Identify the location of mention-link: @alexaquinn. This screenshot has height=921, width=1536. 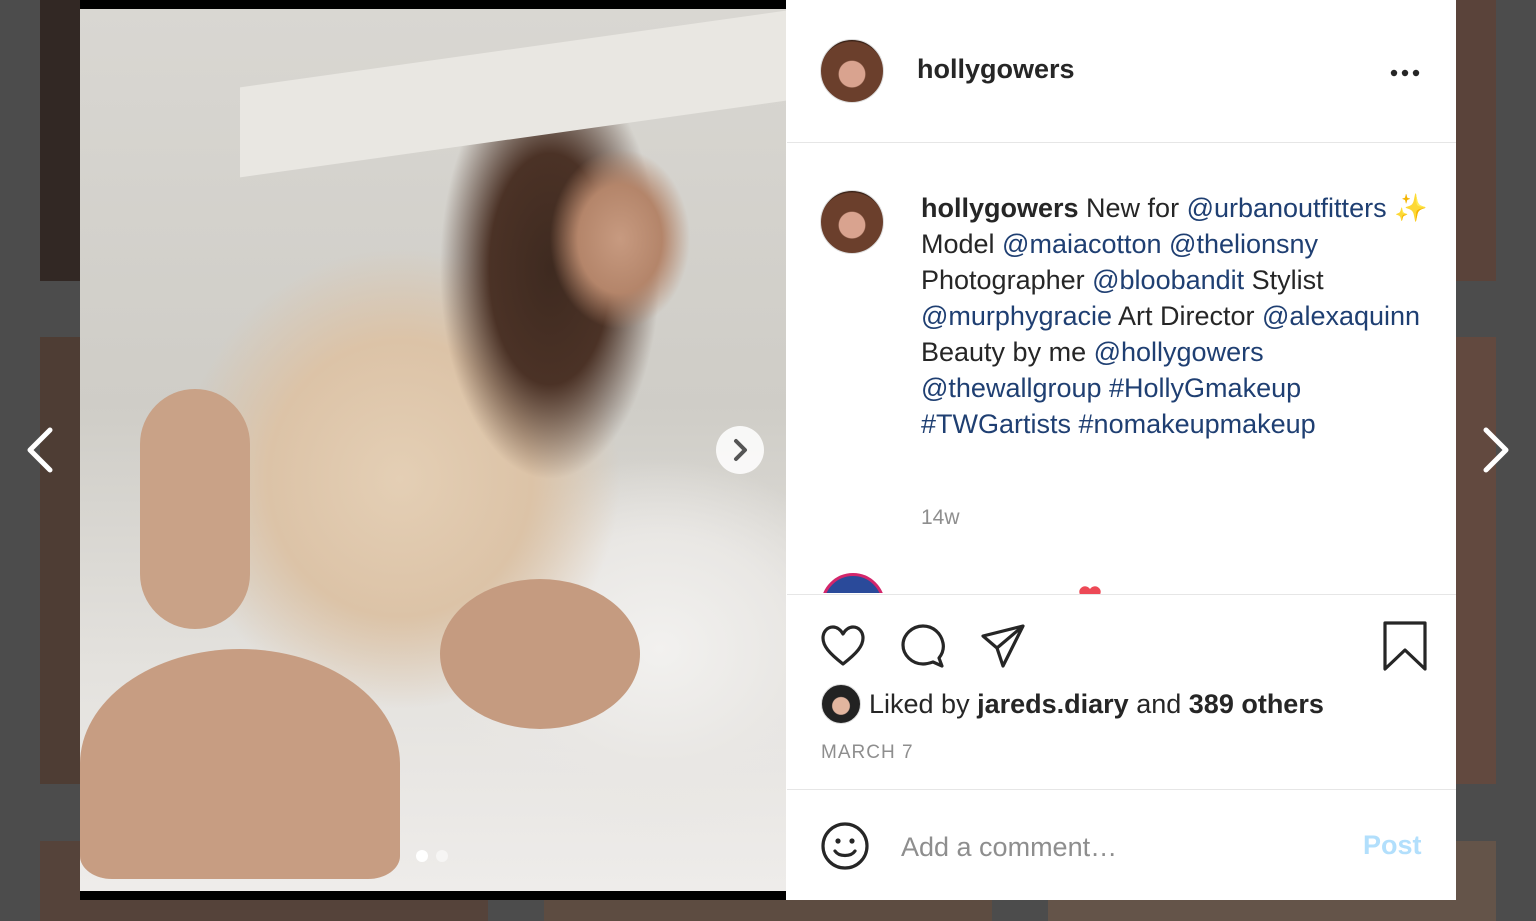
(1341, 316).